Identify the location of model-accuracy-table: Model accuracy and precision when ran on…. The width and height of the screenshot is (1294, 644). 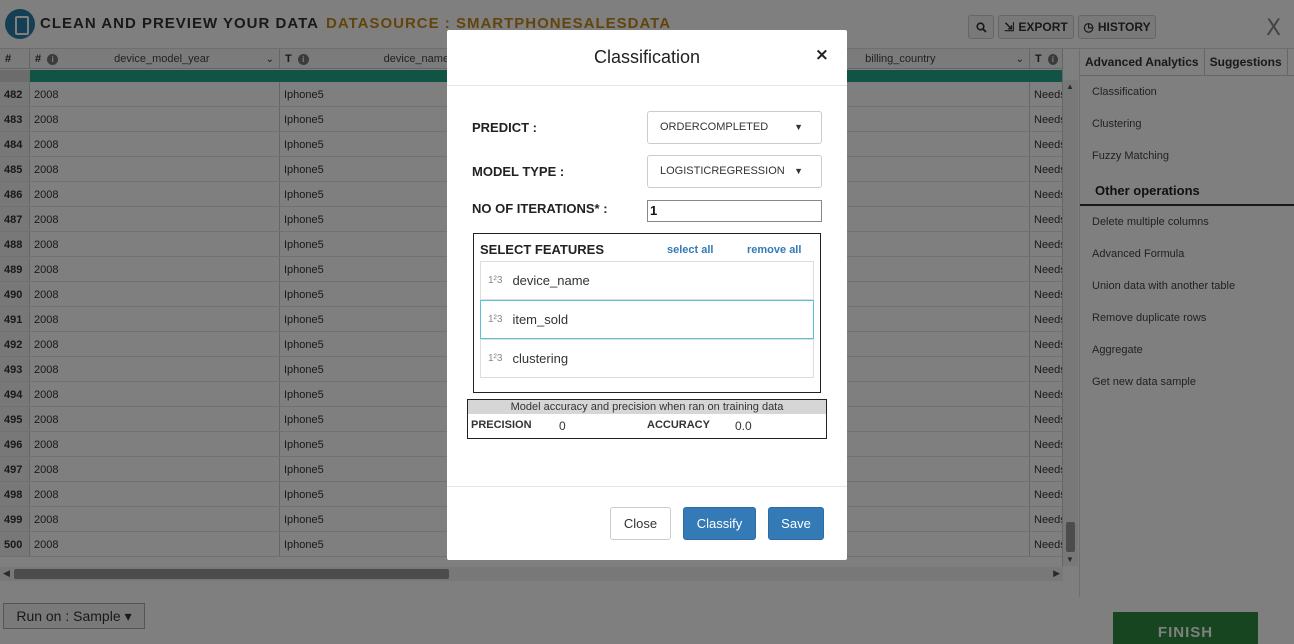
(647, 419).